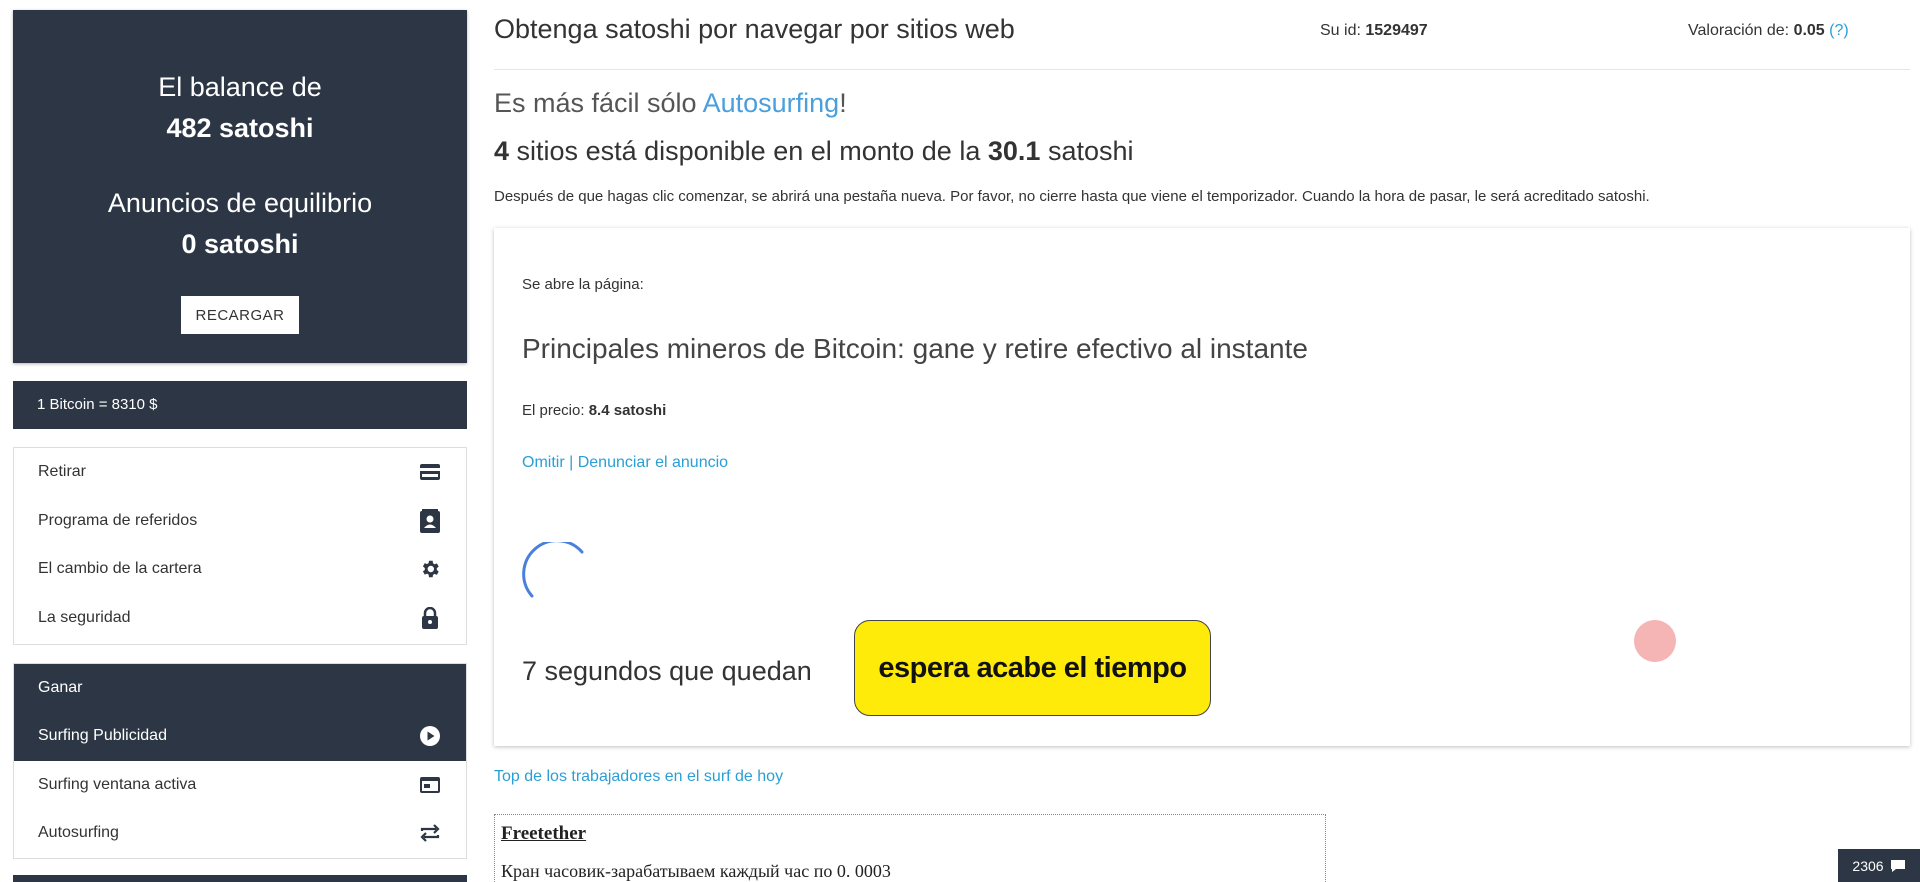 The image size is (1920, 882). I want to click on reload-button: RECARGAR, so click(240, 315).